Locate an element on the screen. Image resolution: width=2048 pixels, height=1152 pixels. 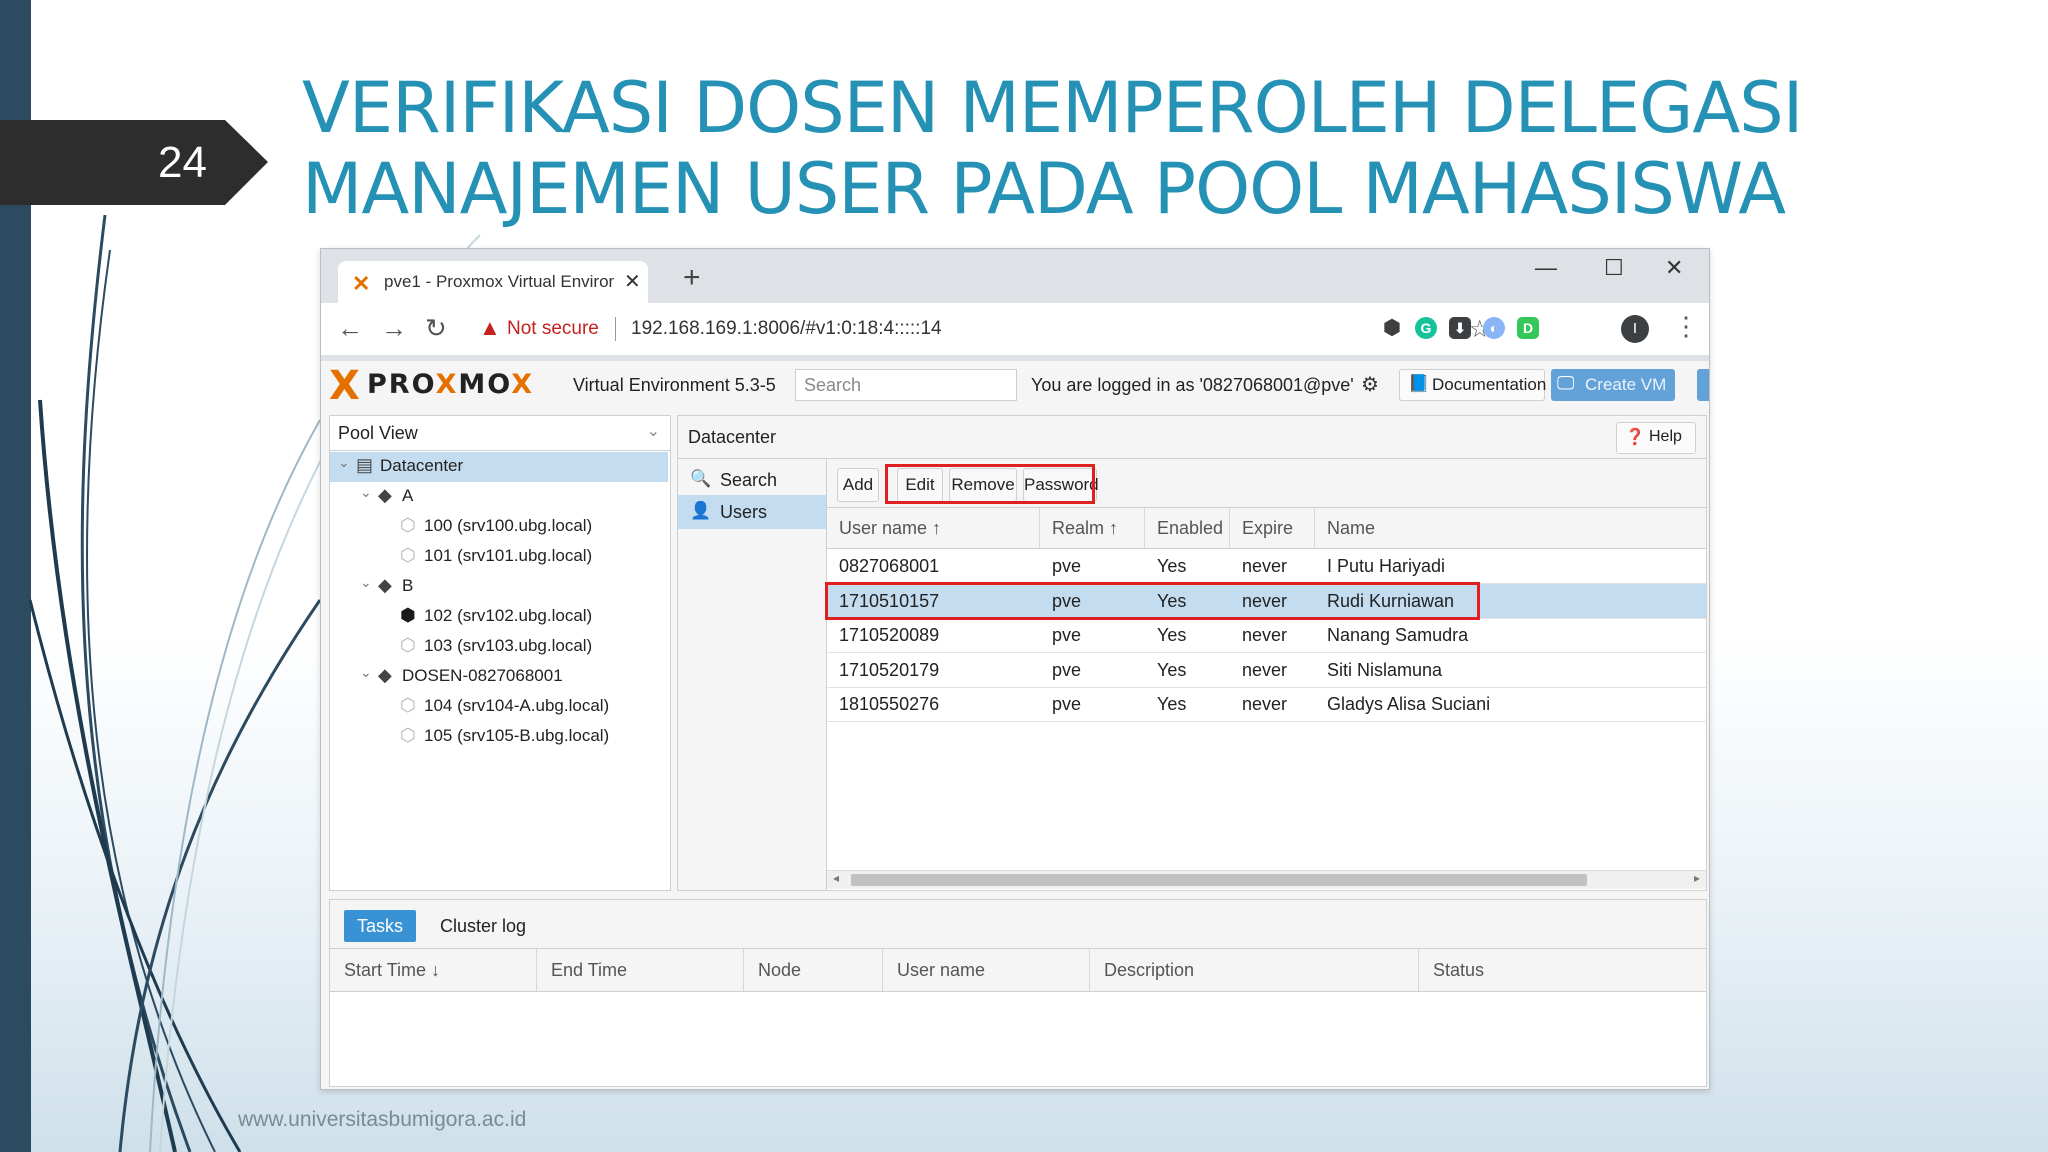
tree-node: ⌄ ▤ Datacenter is located at coordinates (499, 467).